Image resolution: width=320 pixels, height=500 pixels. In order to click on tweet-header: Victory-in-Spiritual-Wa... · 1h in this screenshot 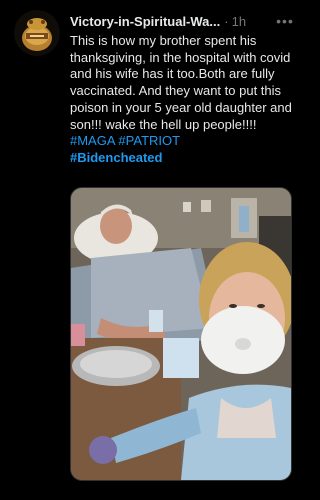, I will do `click(182, 21)`.